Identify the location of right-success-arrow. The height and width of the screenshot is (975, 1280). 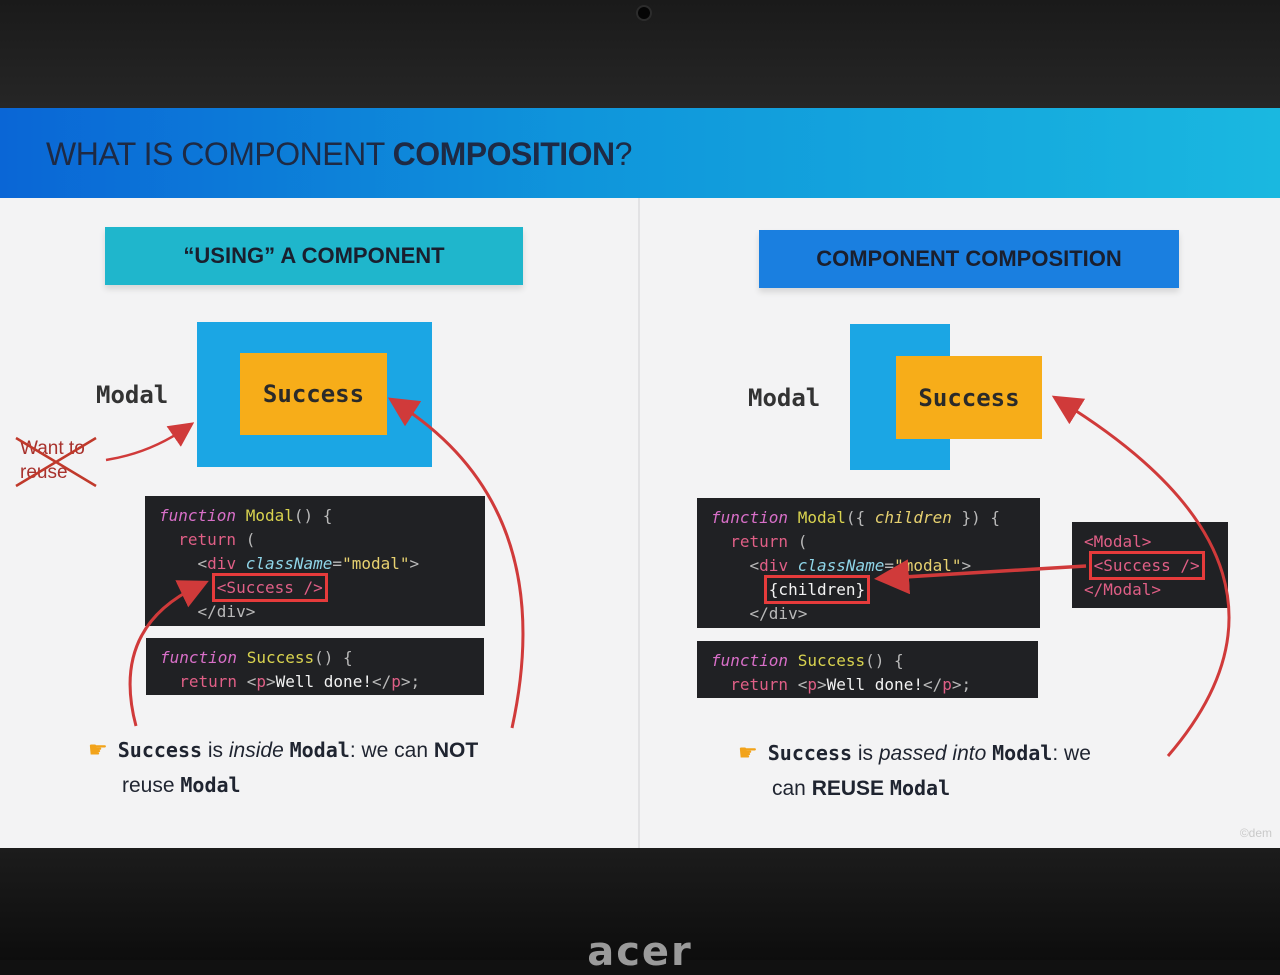
(1141, 576).